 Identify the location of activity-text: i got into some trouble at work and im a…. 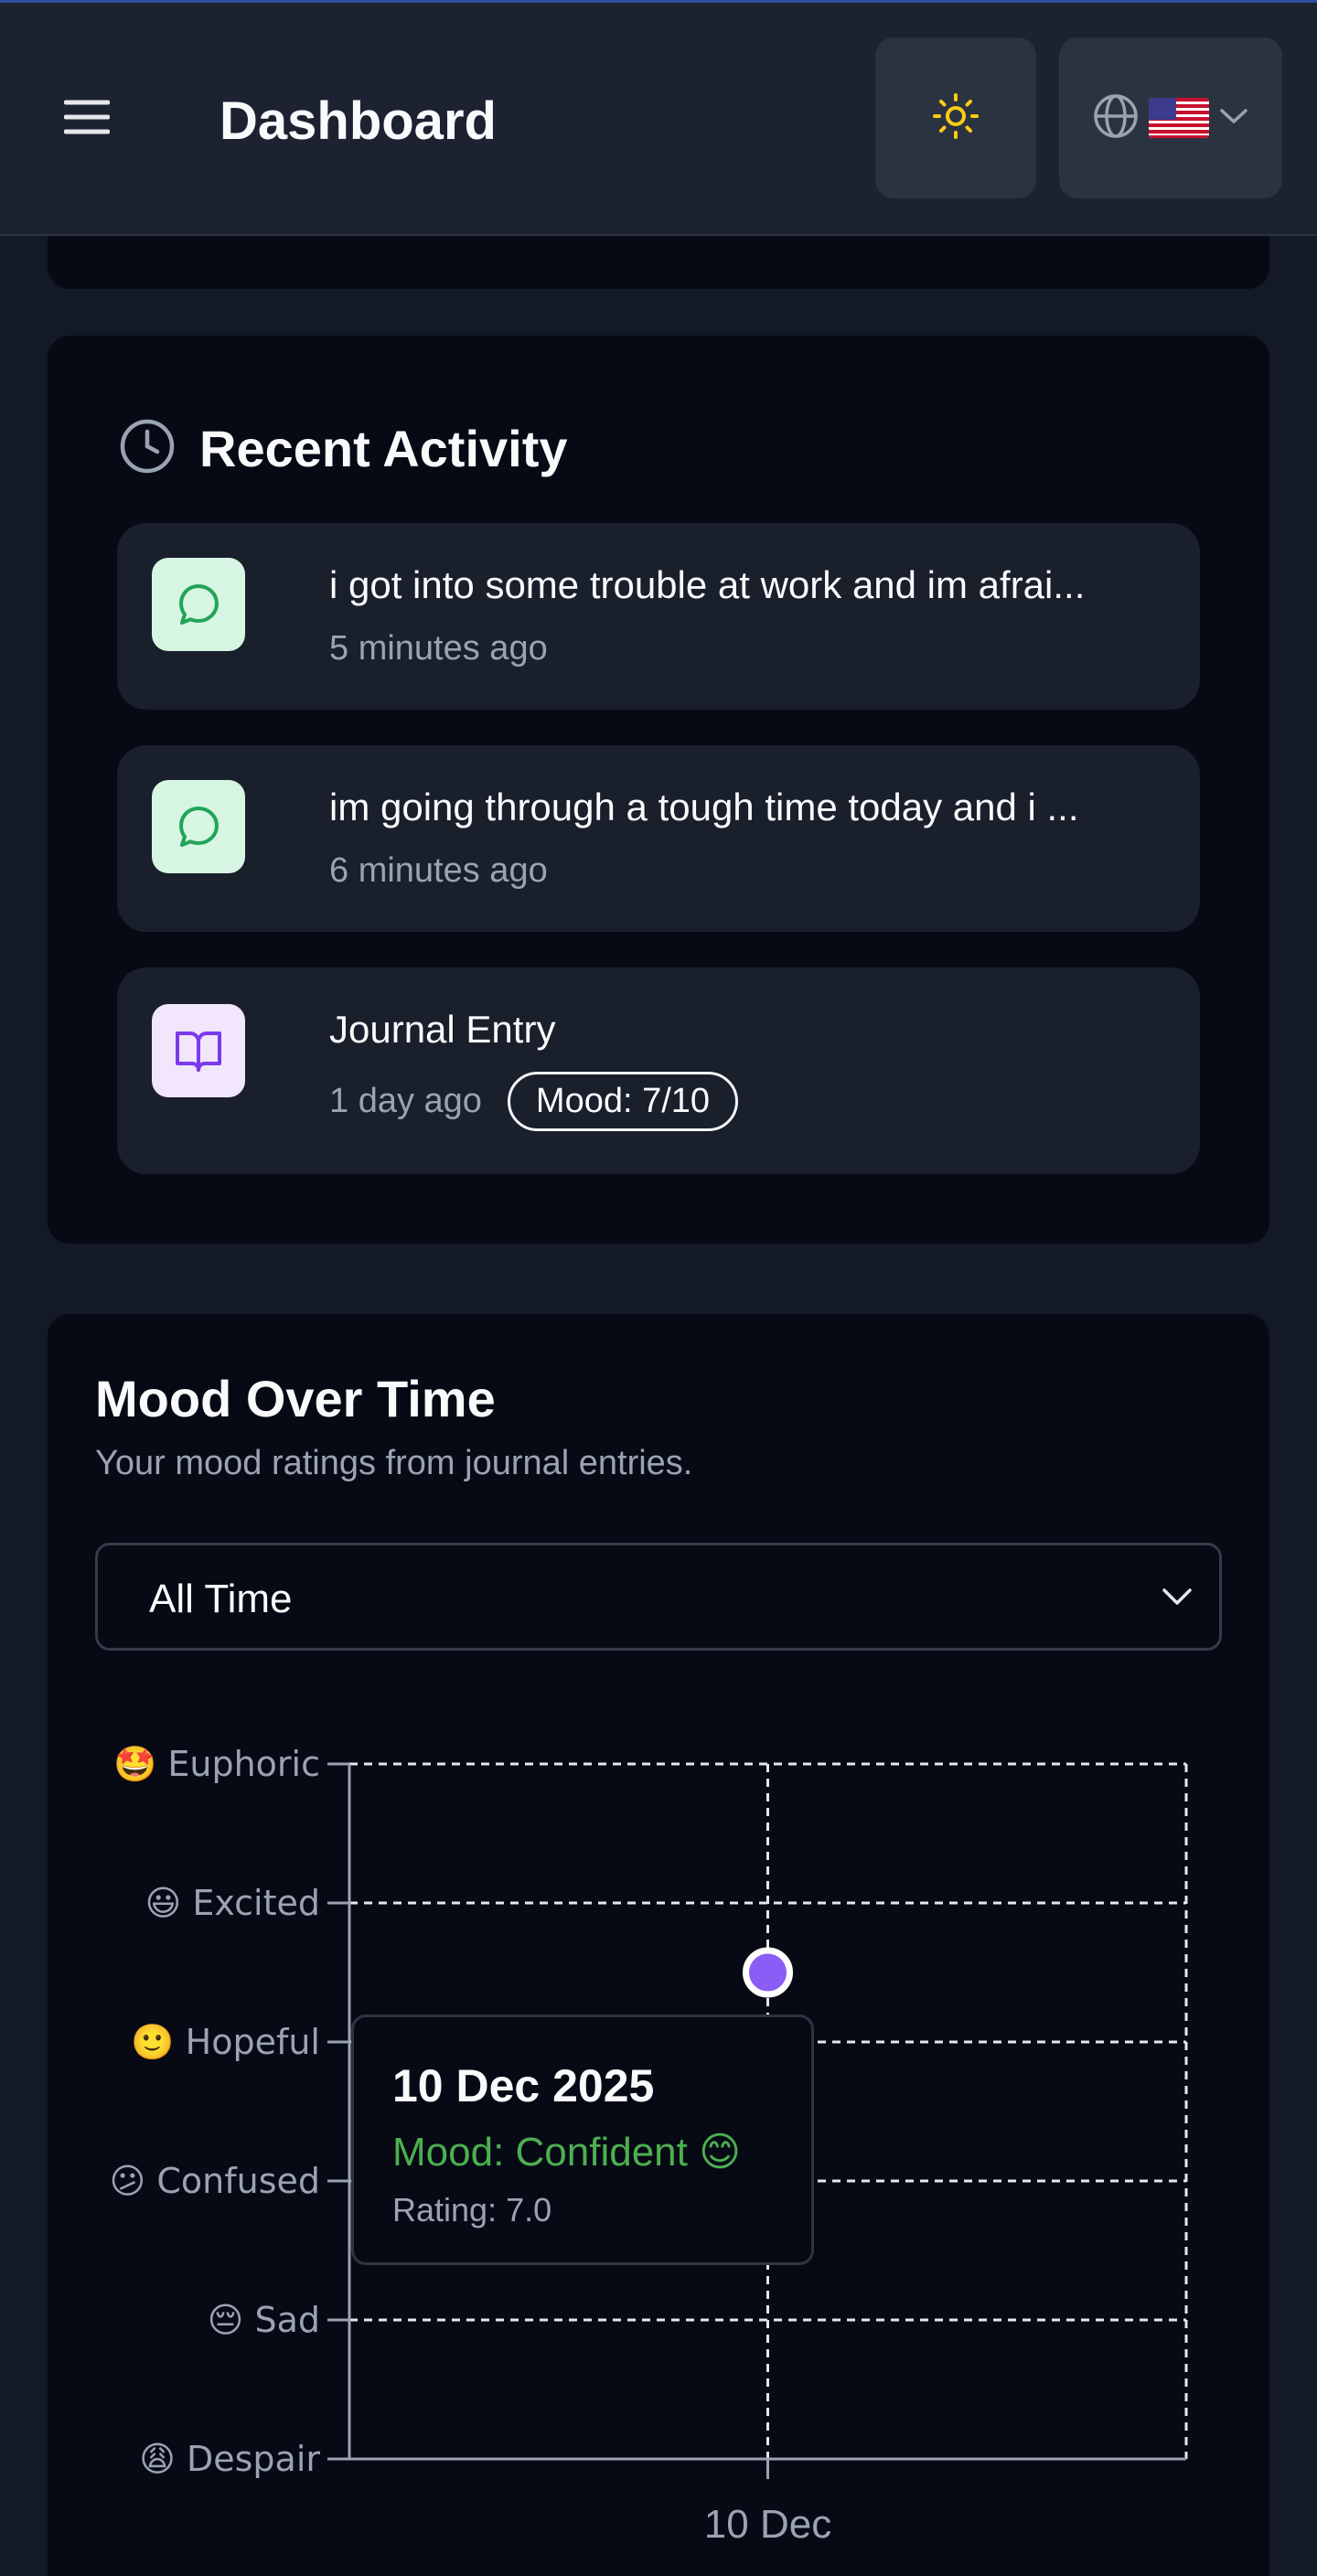
(707, 584).